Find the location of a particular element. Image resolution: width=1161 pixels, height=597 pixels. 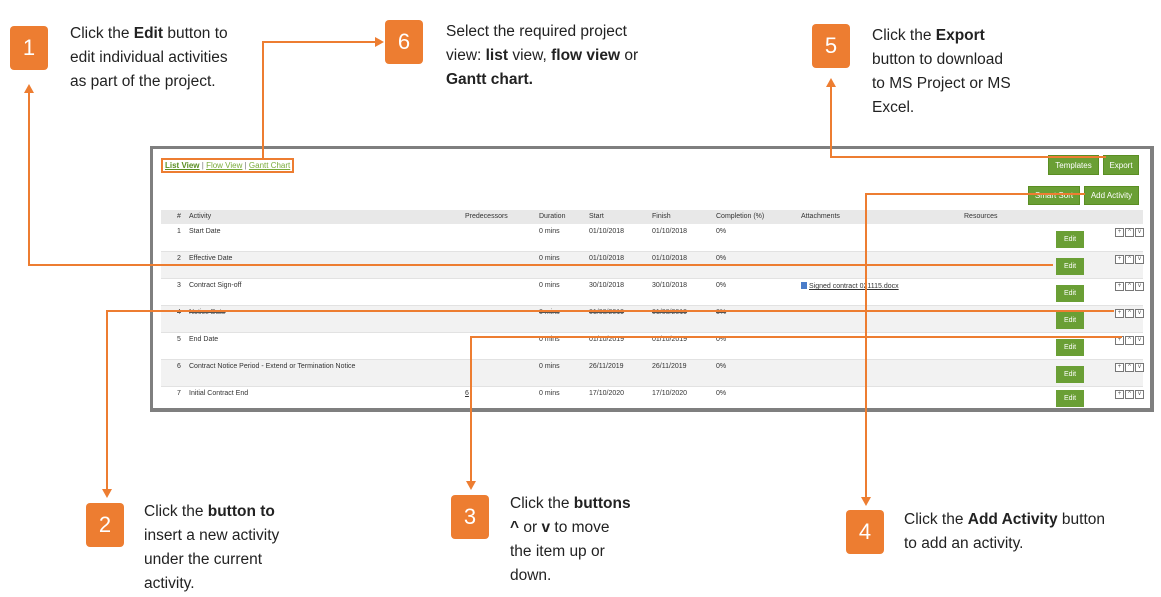

row-num: 6 is located at coordinates (179, 366).